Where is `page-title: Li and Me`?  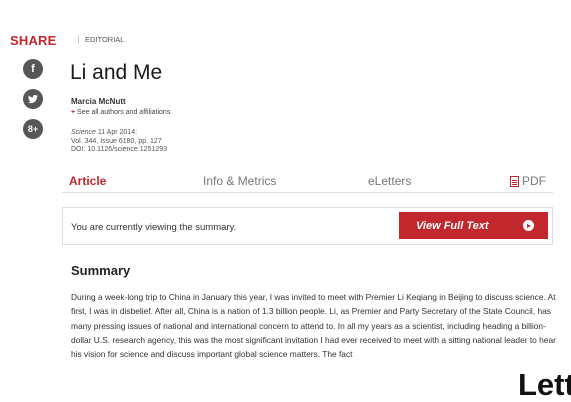
page-title: Li and Me is located at coordinates (116, 72).